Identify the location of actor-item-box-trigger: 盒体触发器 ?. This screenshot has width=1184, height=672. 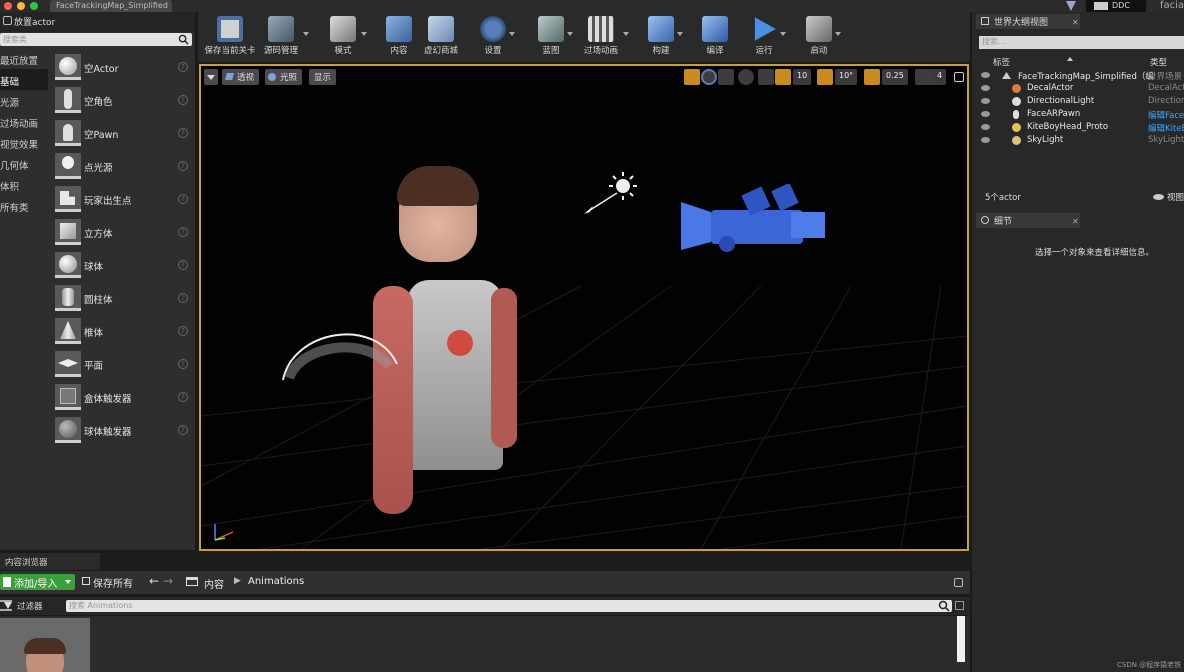
(122, 396).